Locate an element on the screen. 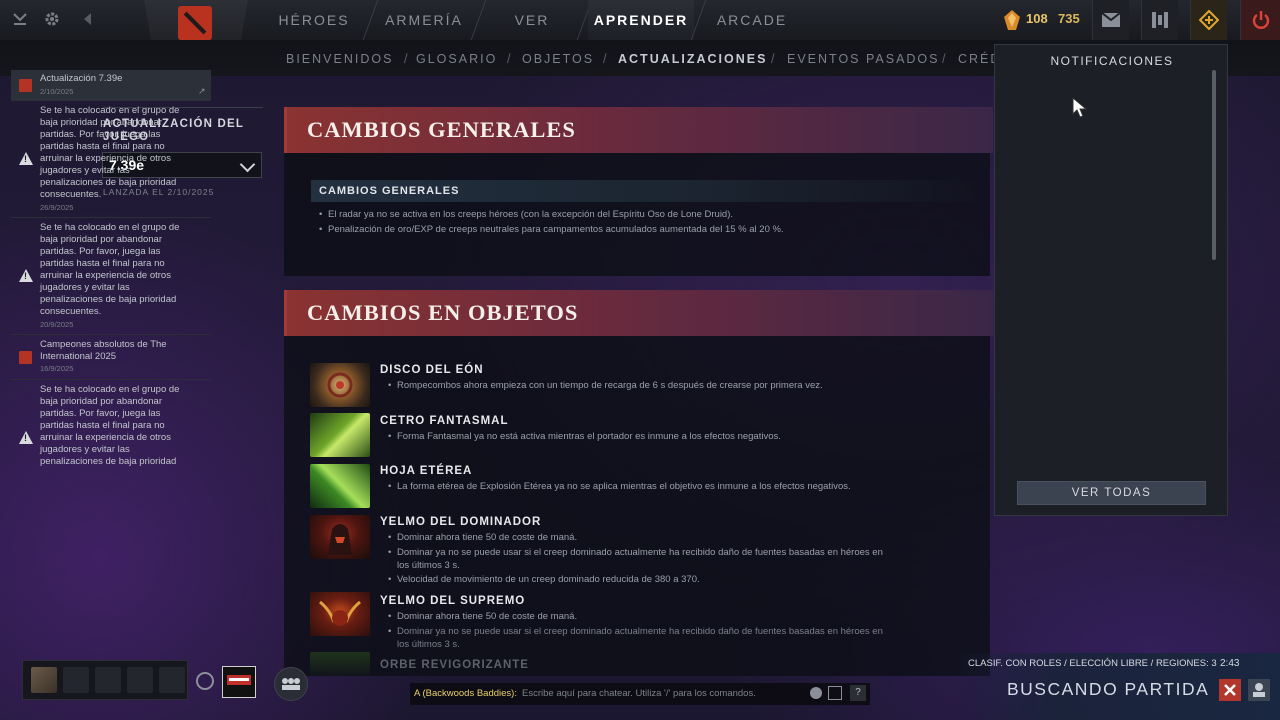  item-name: HOJA ETÉREA is located at coordinates (426, 471).